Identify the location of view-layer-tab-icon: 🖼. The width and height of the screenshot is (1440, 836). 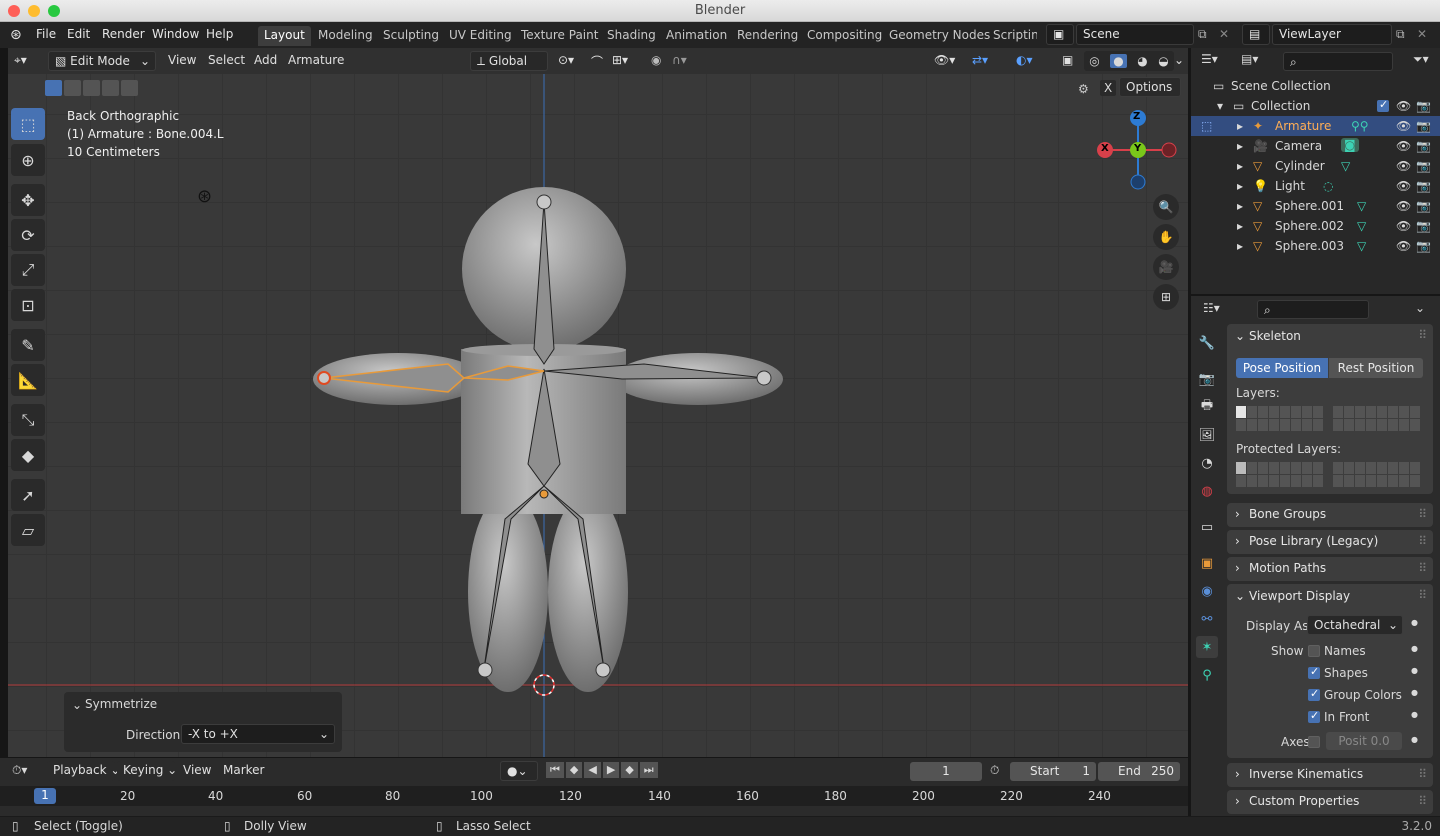
(1207, 435).